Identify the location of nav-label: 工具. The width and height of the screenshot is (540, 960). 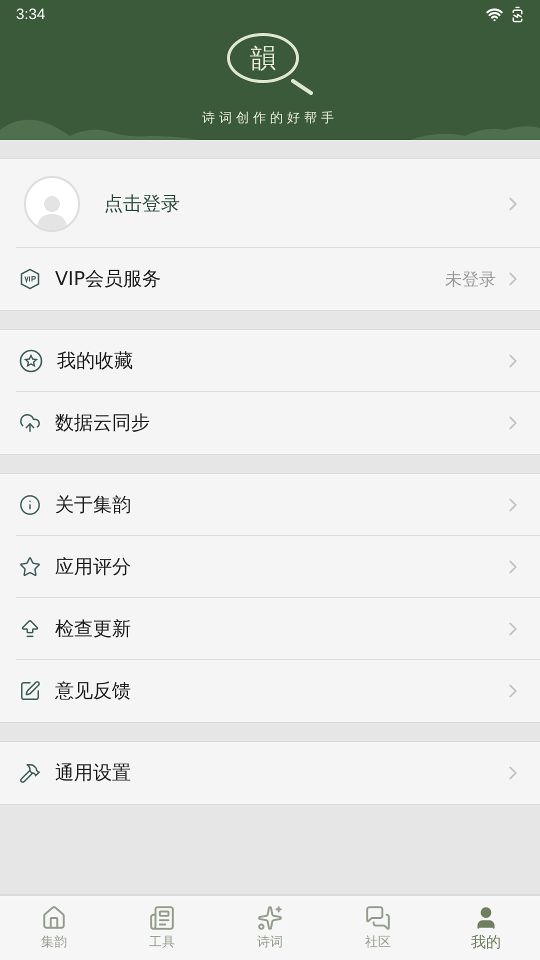
(162, 942).